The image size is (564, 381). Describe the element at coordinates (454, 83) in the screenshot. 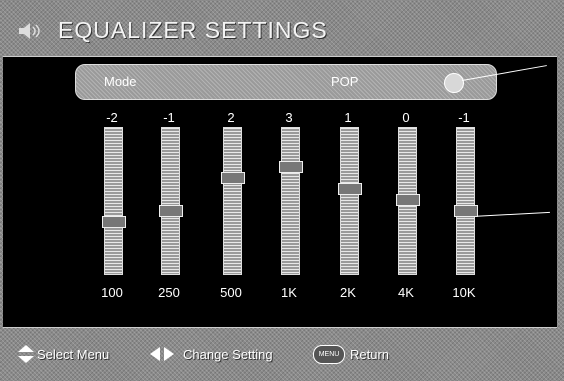

I see `mode-knob-icon` at that location.